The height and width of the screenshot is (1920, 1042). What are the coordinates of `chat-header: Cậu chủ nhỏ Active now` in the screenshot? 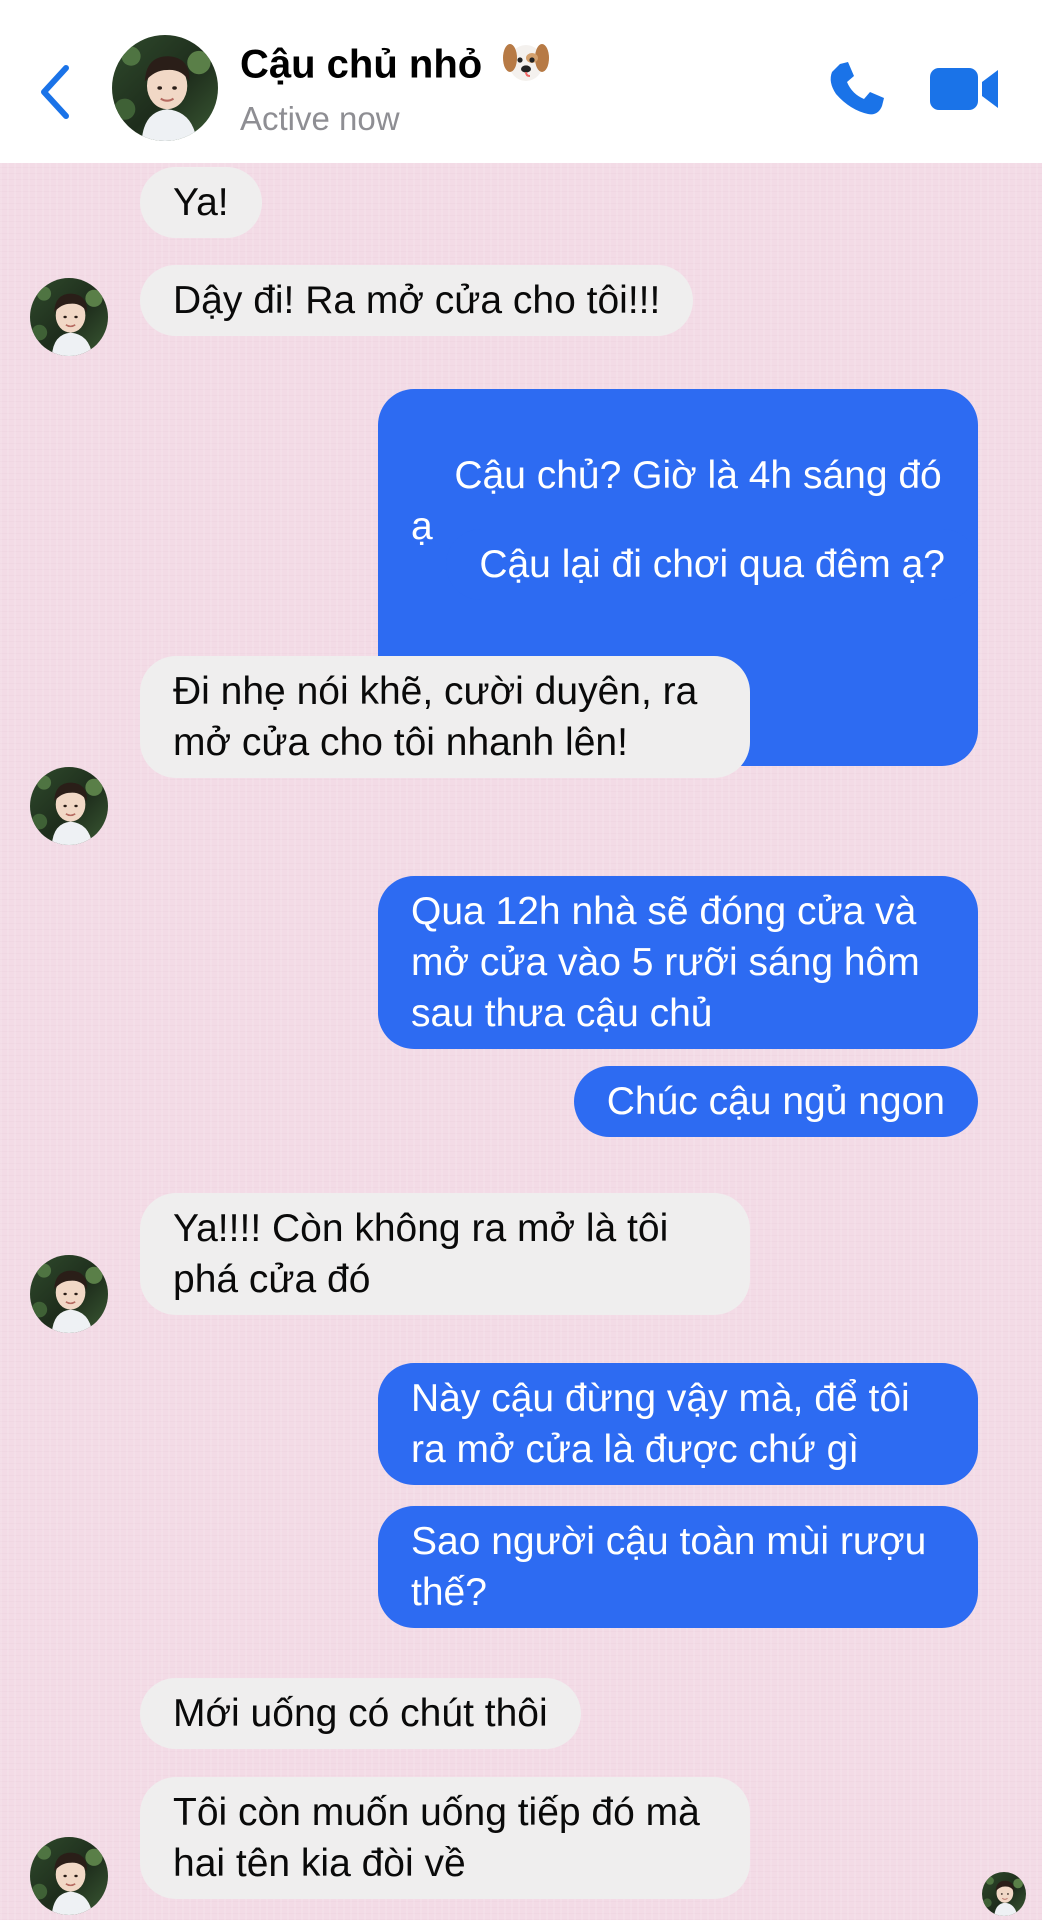 It's located at (521, 81).